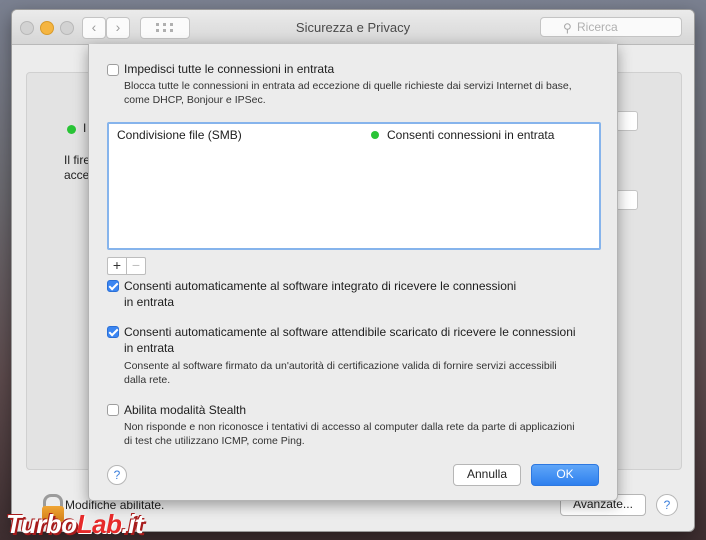 The width and height of the screenshot is (706, 540). I want to click on add-app-button: +, so click(117, 266).